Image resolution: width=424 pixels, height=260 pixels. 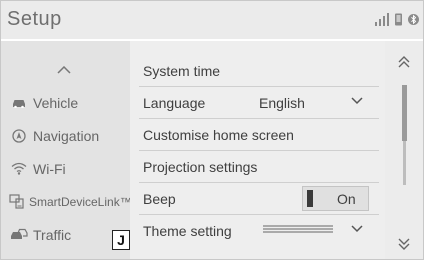 I want to click on sidebar-scroll-up-button, so click(x=65, y=69).